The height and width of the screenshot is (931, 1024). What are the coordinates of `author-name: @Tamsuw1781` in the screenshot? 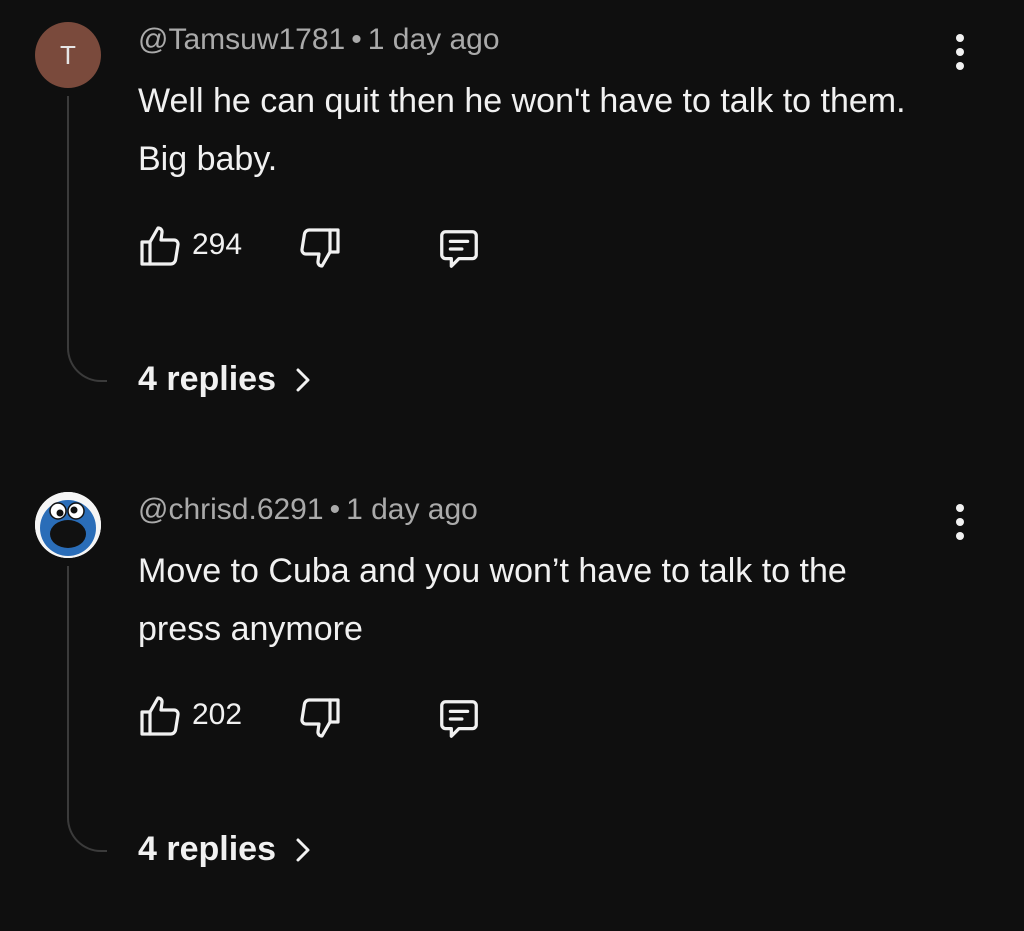 It's located at (241, 39).